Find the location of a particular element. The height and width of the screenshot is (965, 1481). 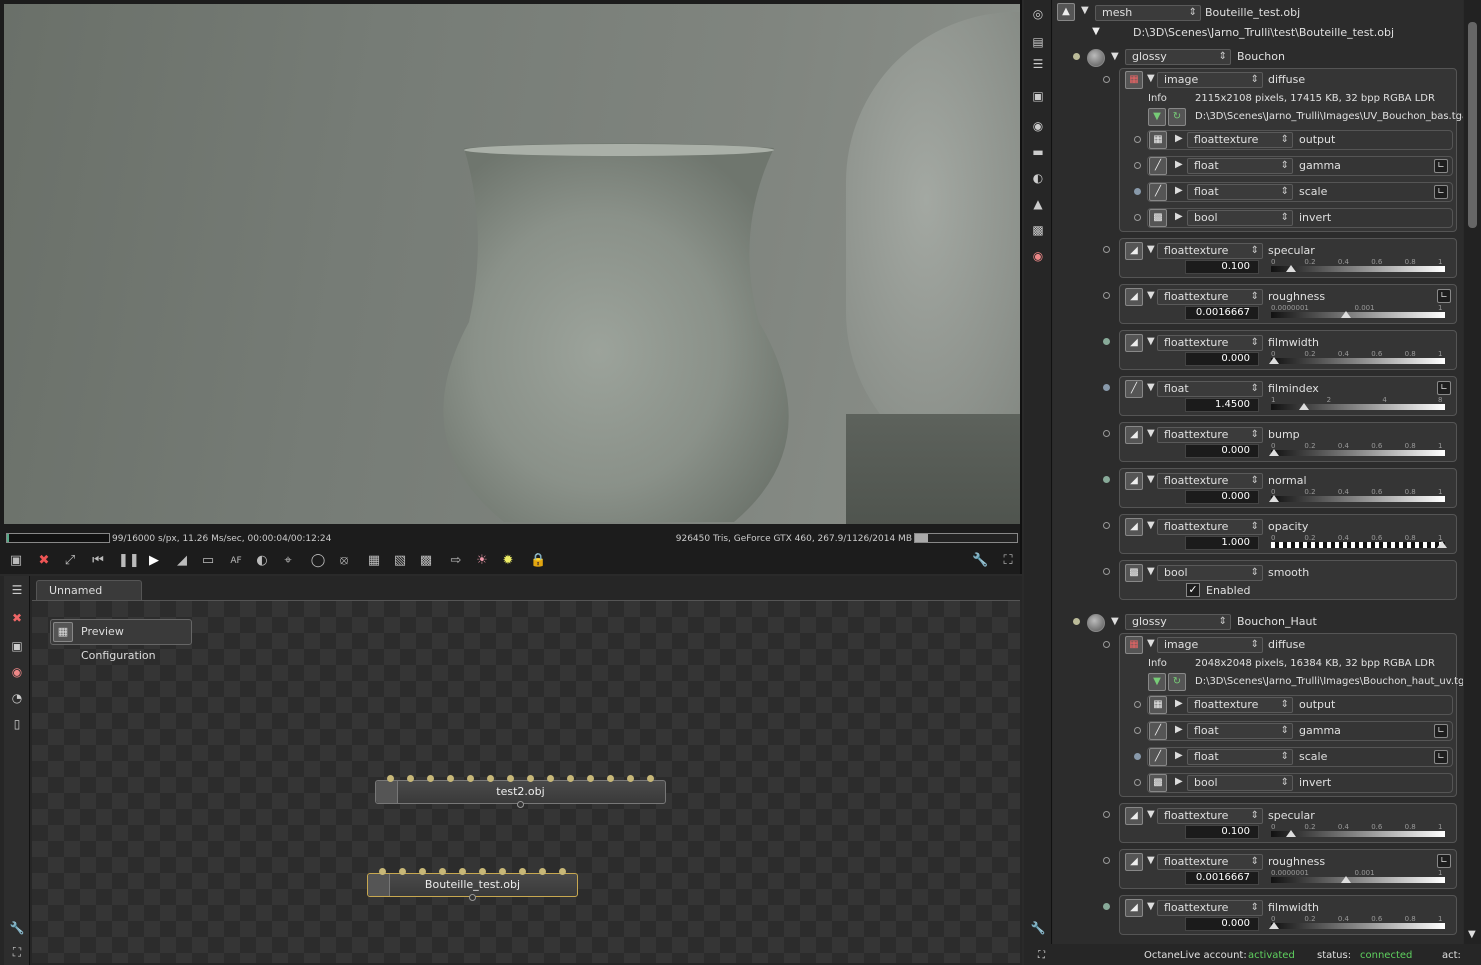

tab-project: Unnamed Project is located at coordinates (89, 598).